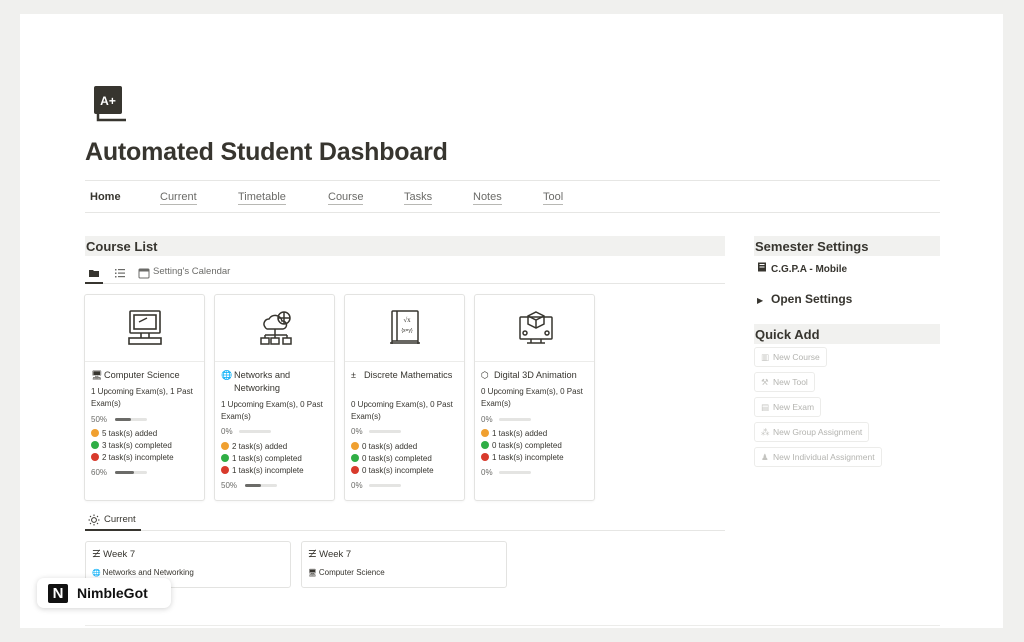  What do you see at coordinates (804, 299) in the screenshot?
I see `open-settings-toggle: ▶ Open Settings` at bounding box center [804, 299].